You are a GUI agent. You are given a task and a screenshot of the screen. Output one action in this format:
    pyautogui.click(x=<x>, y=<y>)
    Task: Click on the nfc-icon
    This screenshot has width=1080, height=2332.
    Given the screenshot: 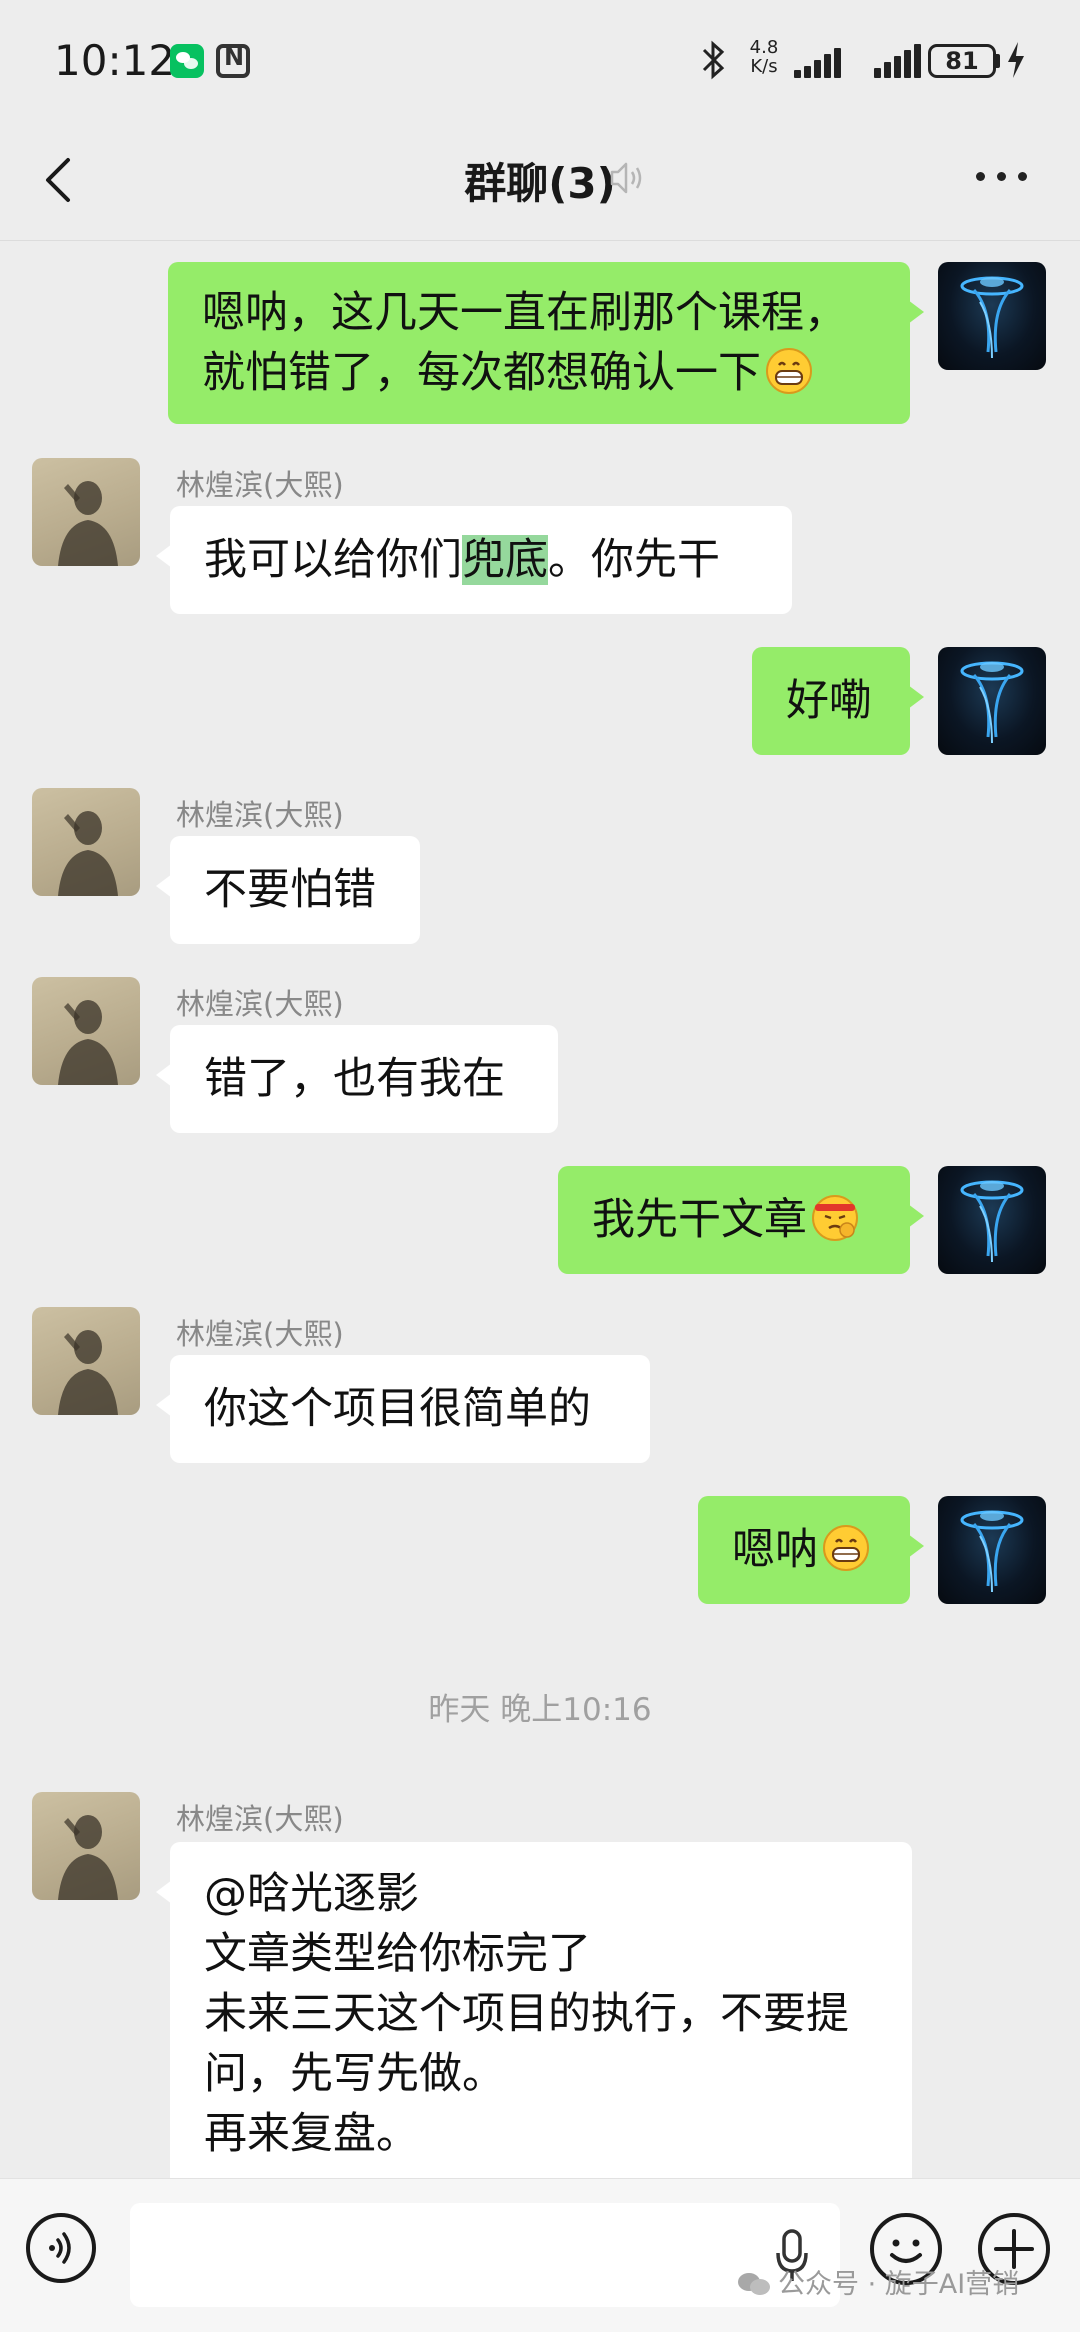 What is the action you would take?
    pyautogui.click(x=233, y=60)
    